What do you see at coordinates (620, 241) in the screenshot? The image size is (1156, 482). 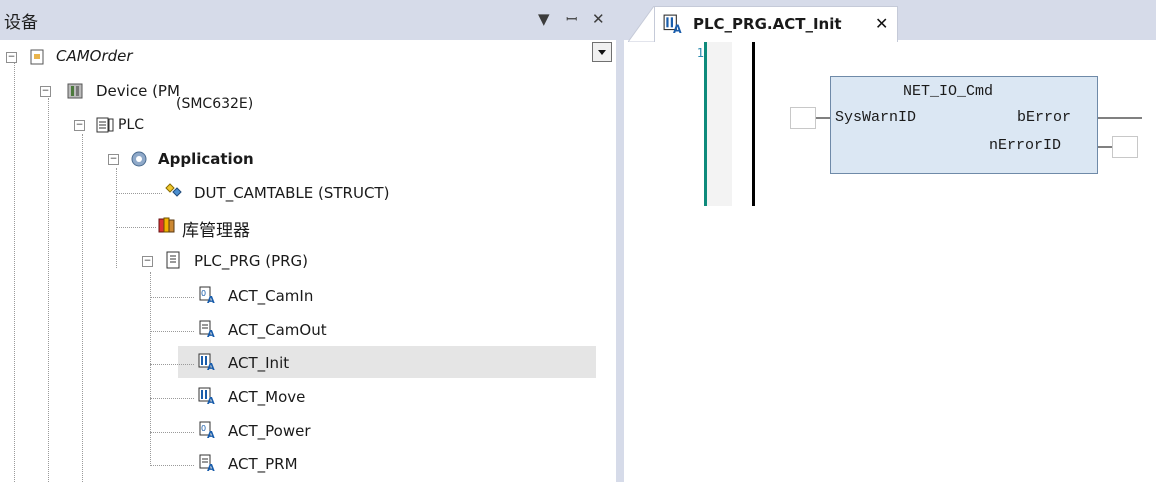 I see `panel-splitter` at bounding box center [620, 241].